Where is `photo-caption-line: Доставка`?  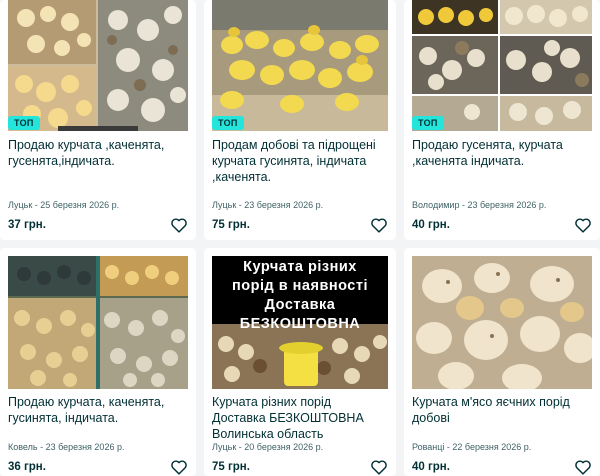 photo-caption-line: Доставка is located at coordinates (300, 305).